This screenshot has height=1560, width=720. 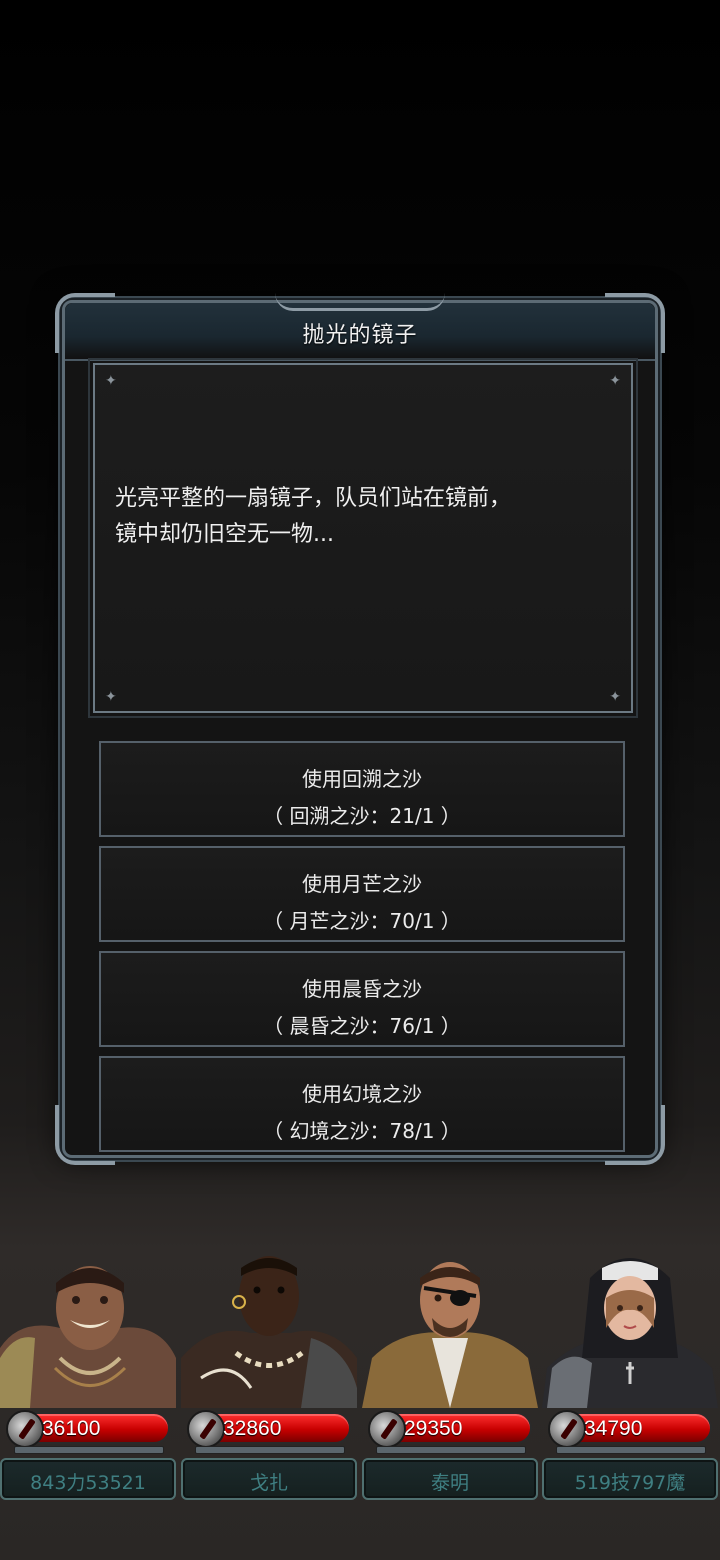 I want to click on party-member-4: 34790 519技797魔, so click(x=630, y=1370).